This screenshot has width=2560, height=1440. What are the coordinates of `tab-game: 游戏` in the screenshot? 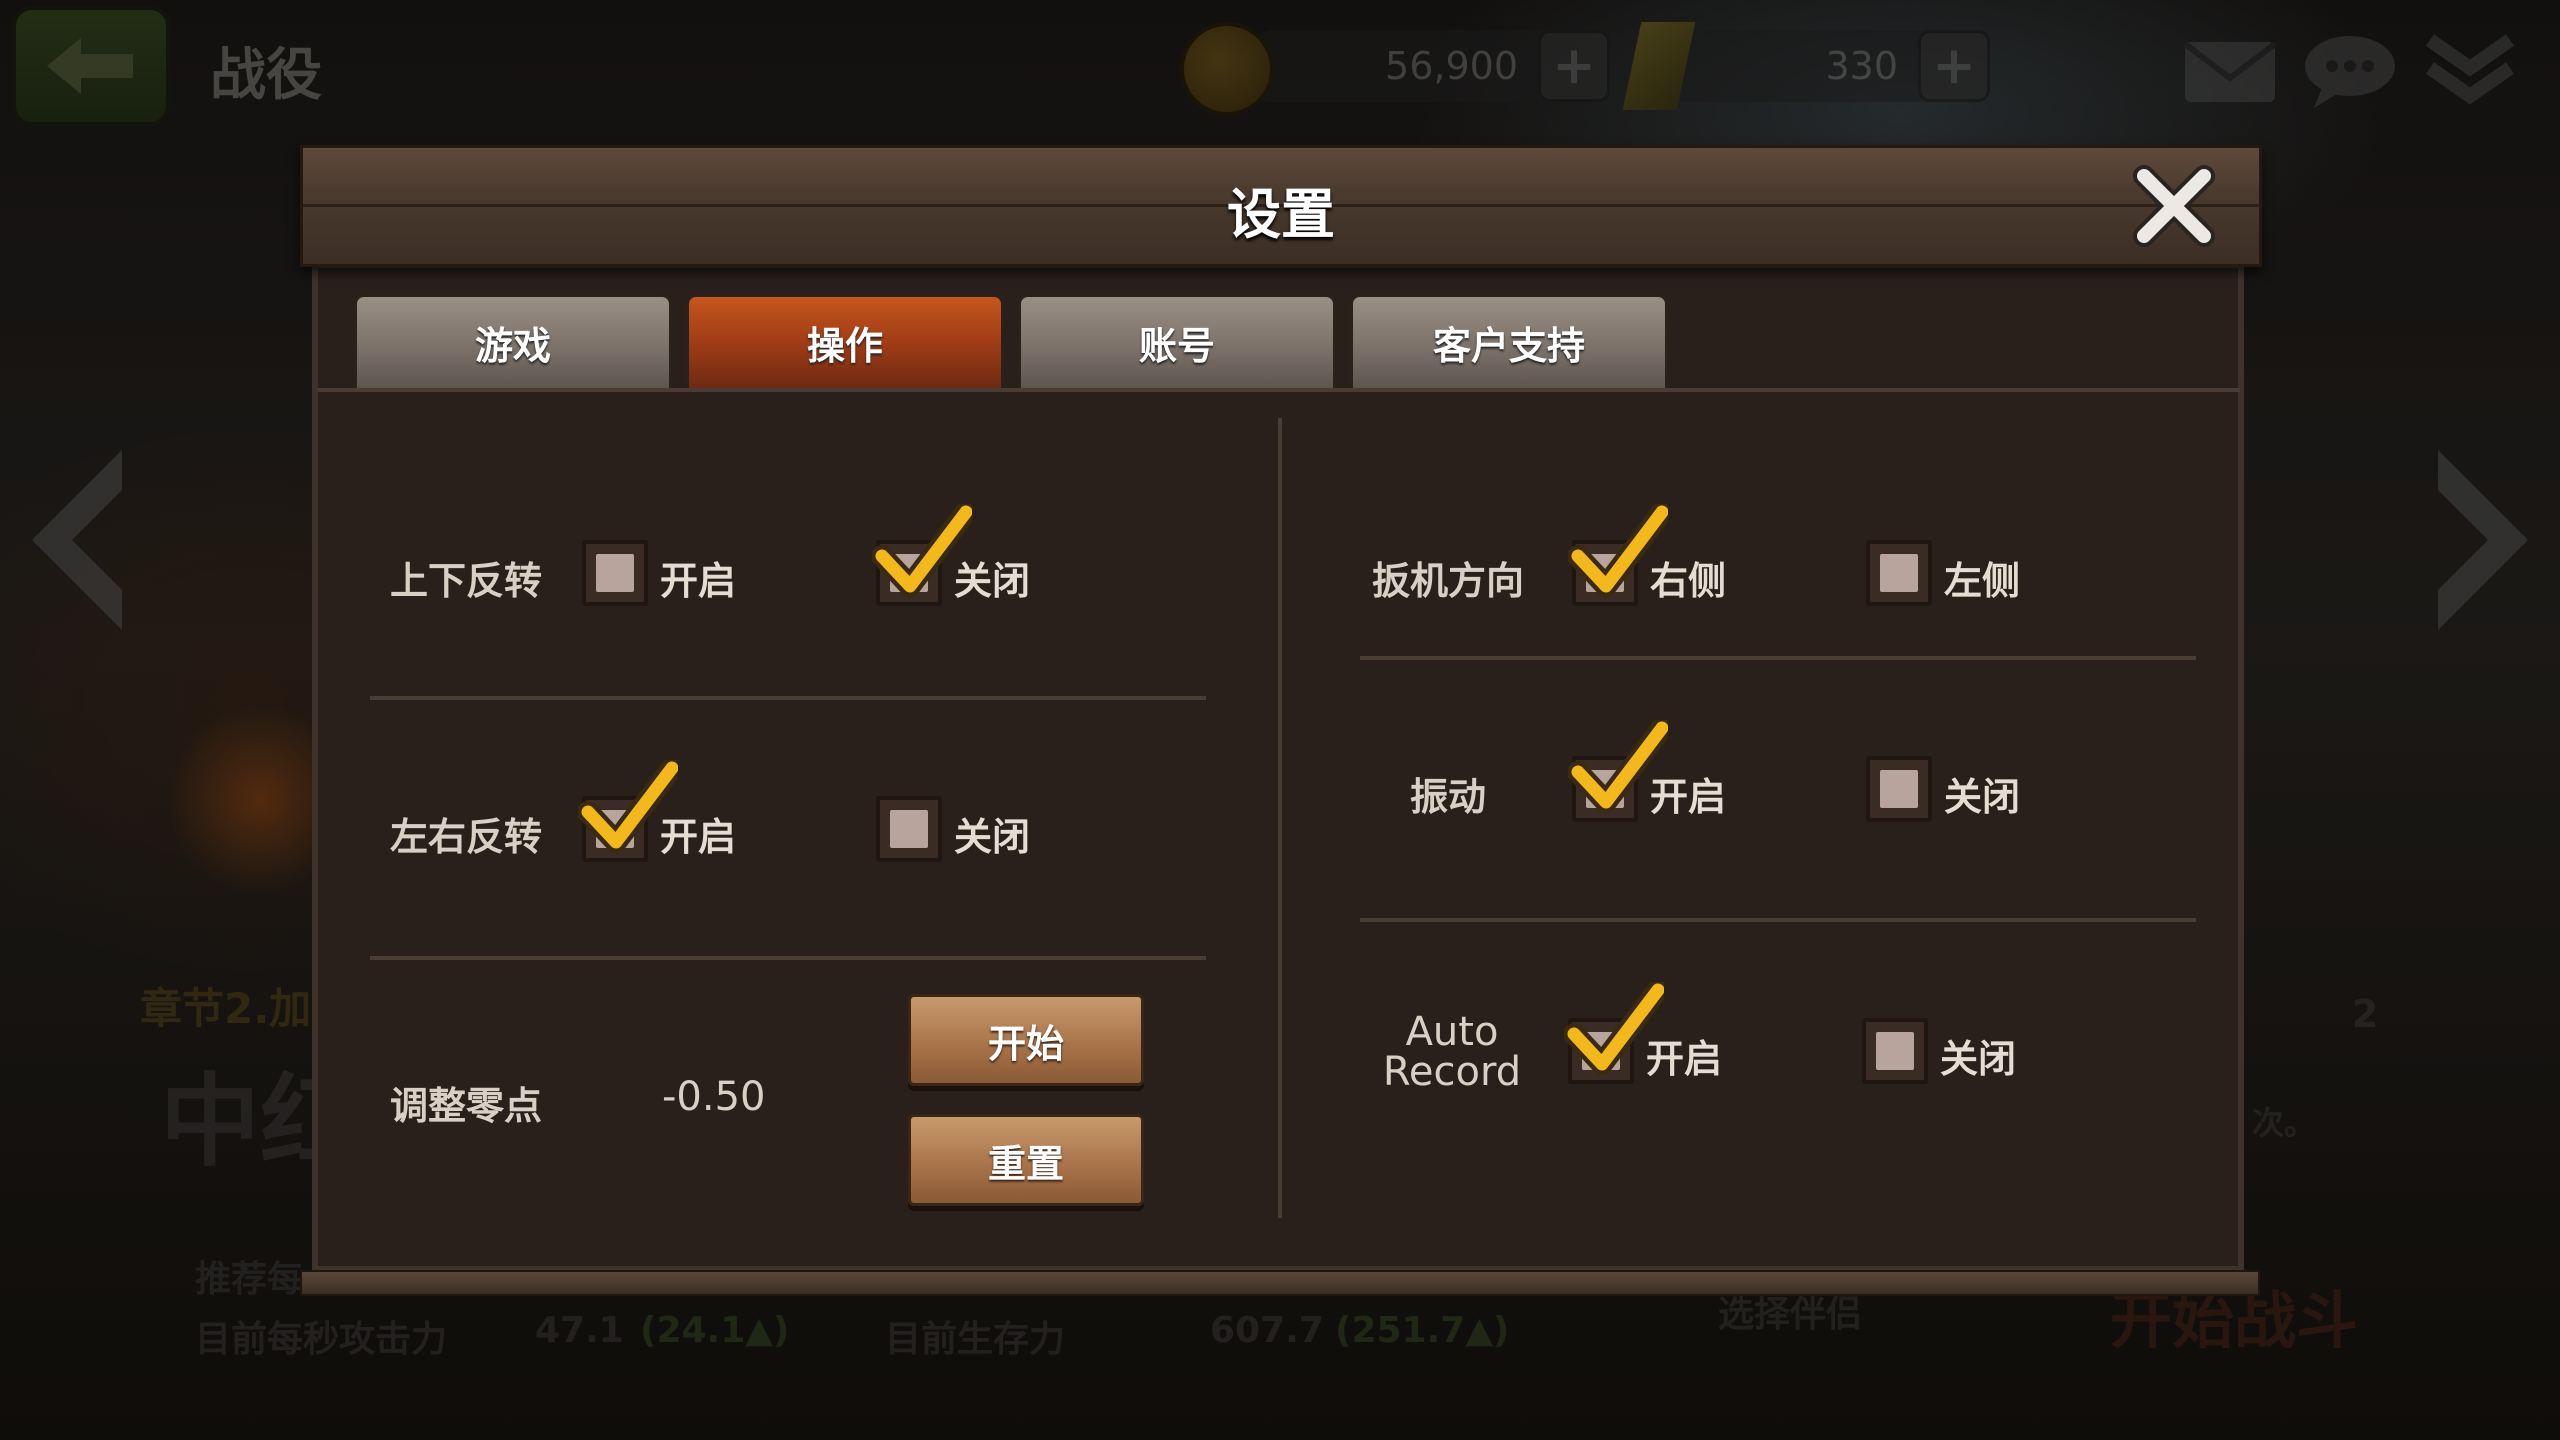 It's located at (513, 341).